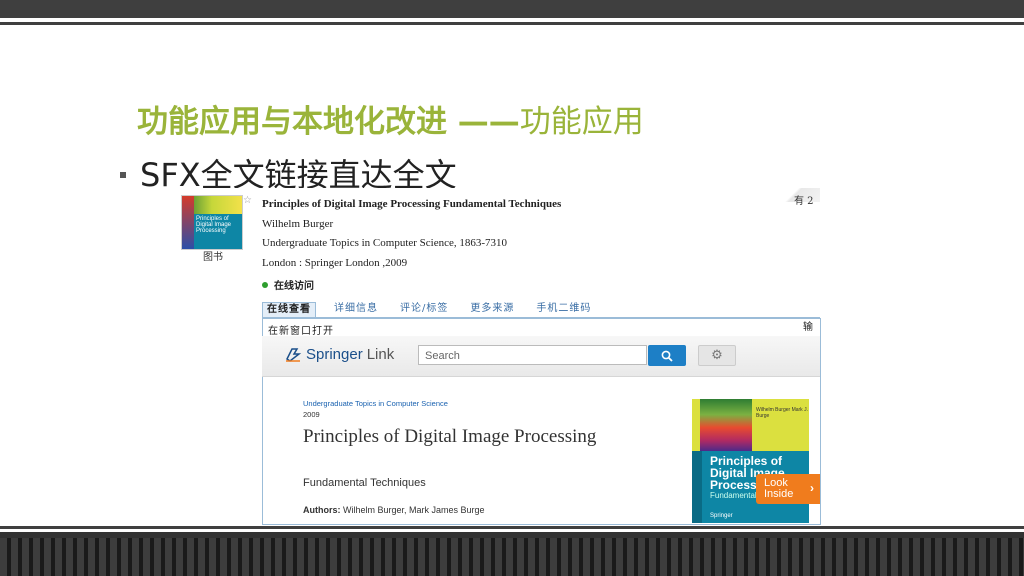  Describe the element at coordinates (311, 414) in the screenshot. I see `book-year: 2009` at that location.